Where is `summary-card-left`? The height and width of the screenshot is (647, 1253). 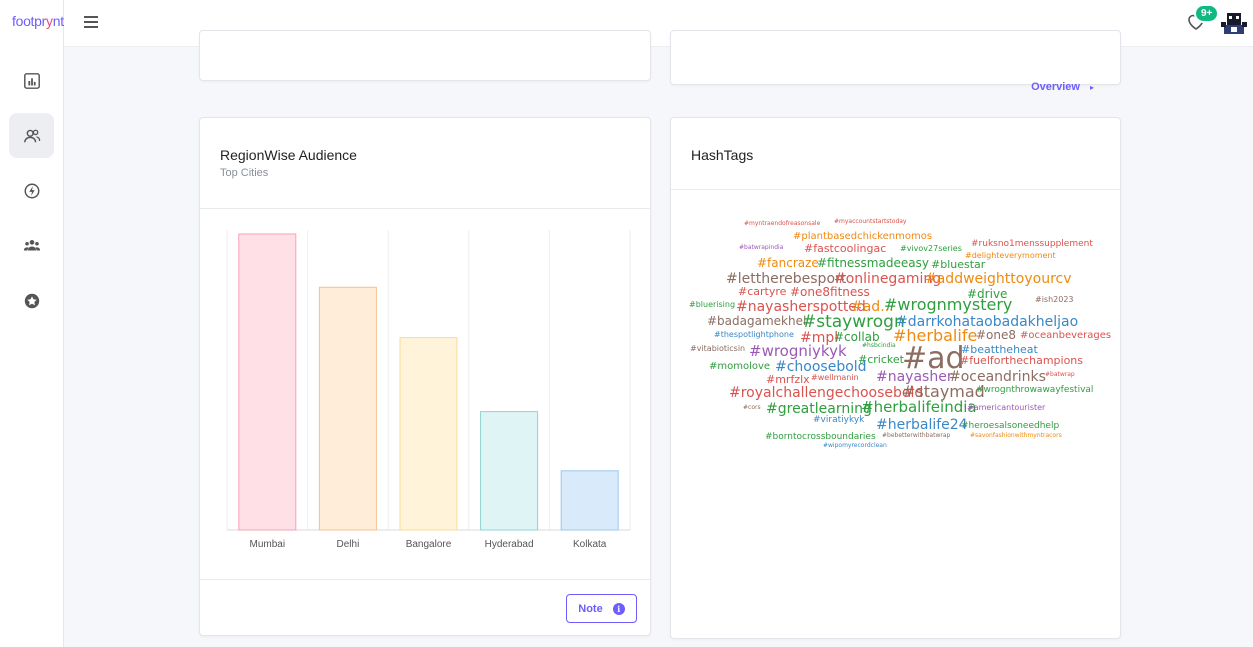 summary-card-left is located at coordinates (425, 55).